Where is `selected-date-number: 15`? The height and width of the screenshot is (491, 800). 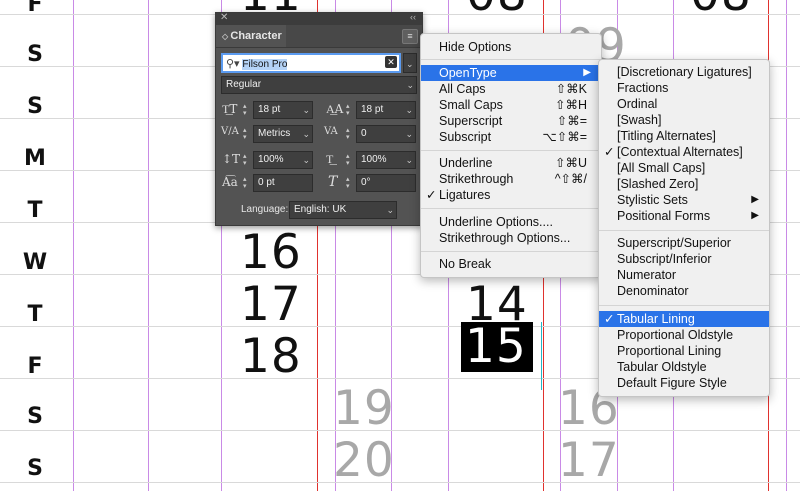 selected-date-number: 15 is located at coordinates (497, 347).